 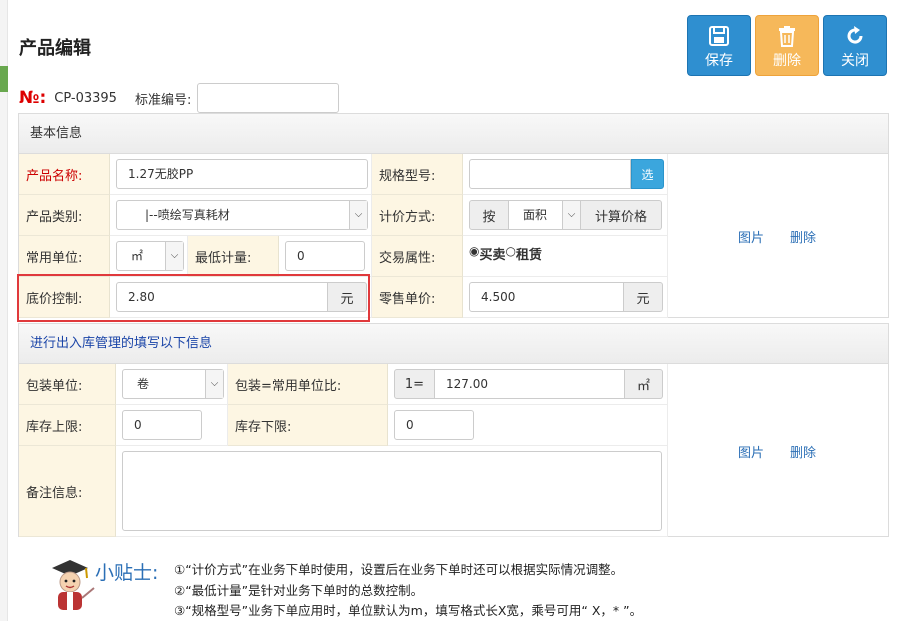 I want to click on spec-select-button: 选, so click(x=647, y=174).